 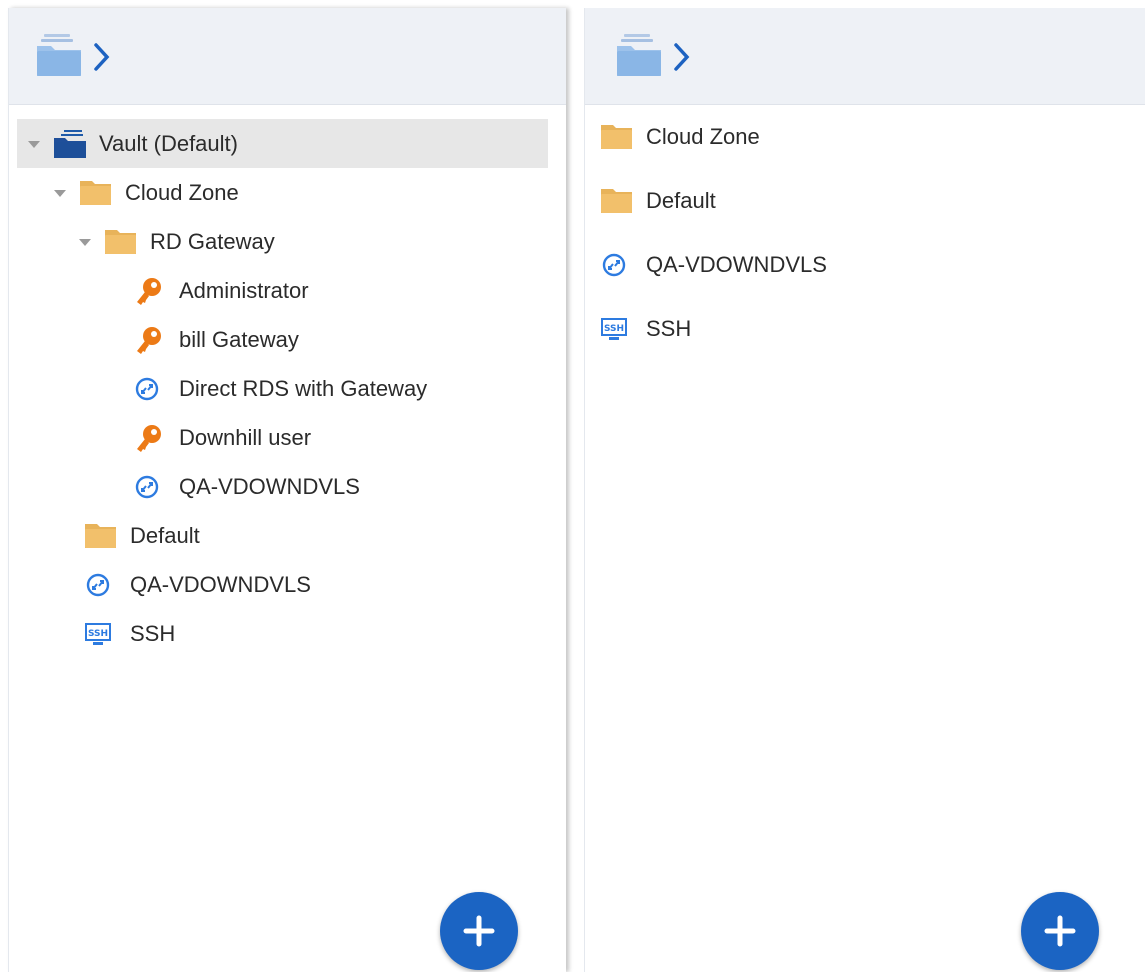 What do you see at coordinates (168, 143) in the screenshot?
I see `tree-item-label: Vault (Default)` at bounding box center [168, 143].